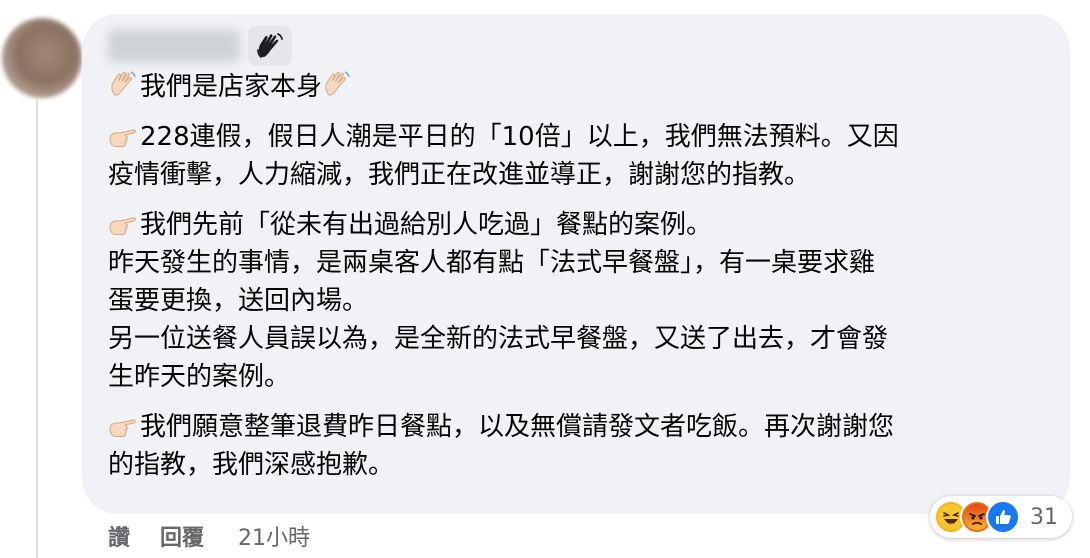  What do you see at coordinates (182, 536) in the screenshot?
I see `reply-button: 回覆` at bounding box center [182, 536].